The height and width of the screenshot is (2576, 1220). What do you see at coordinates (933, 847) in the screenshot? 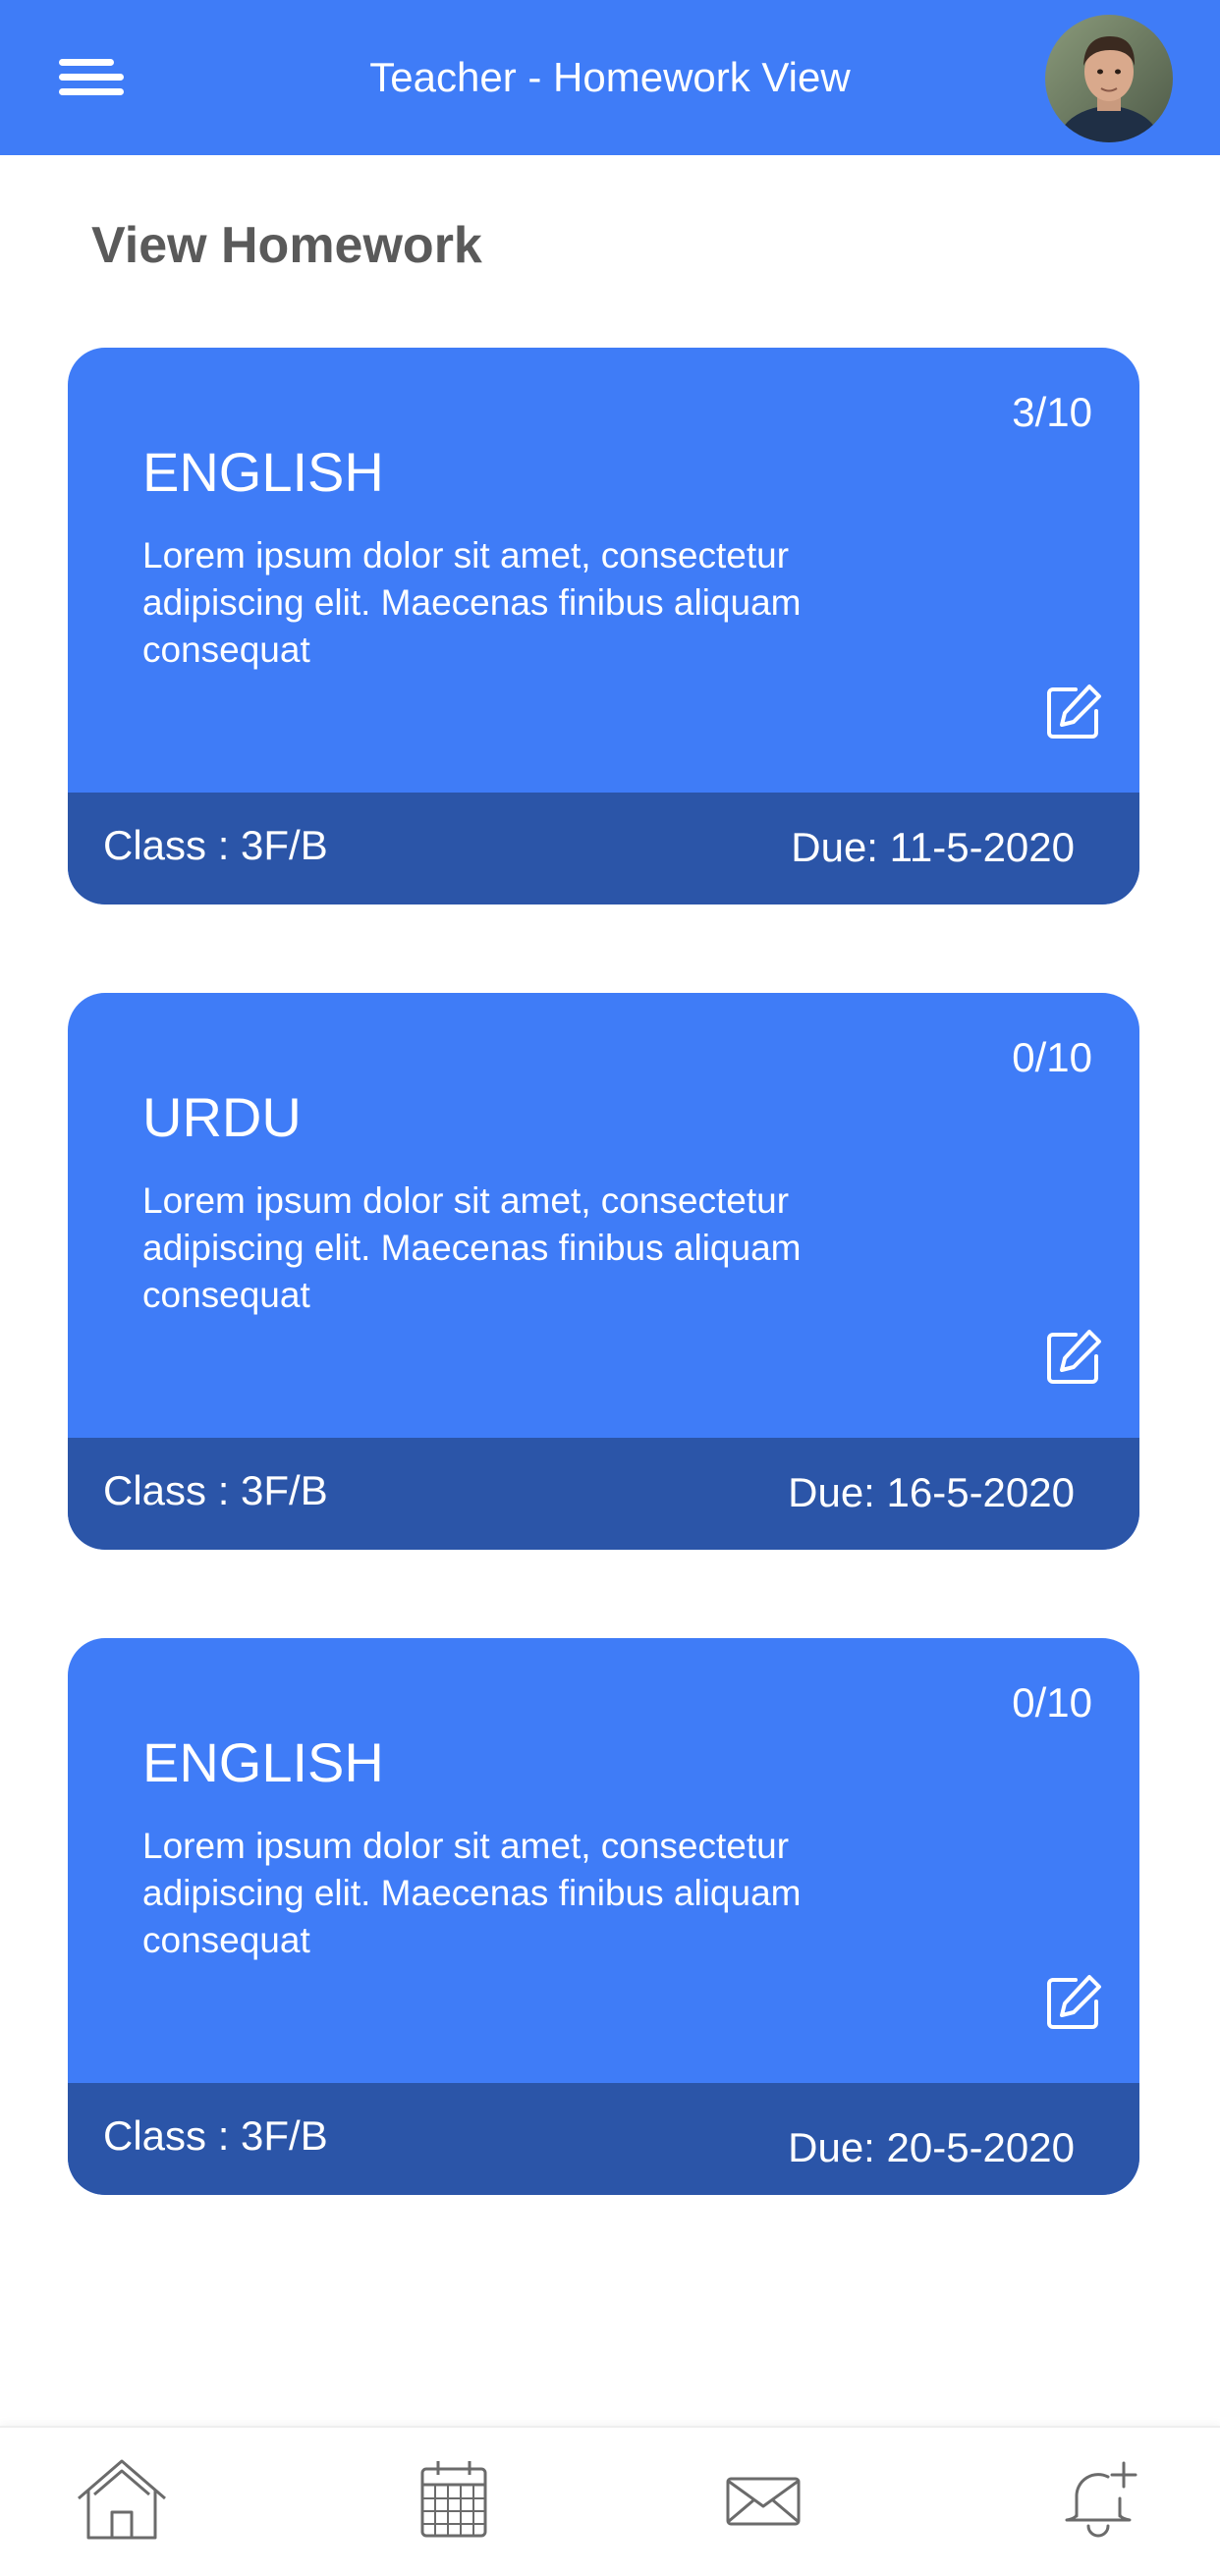
I see `due-date: Due: 11-5-2020` at bounding box center [933, 847].